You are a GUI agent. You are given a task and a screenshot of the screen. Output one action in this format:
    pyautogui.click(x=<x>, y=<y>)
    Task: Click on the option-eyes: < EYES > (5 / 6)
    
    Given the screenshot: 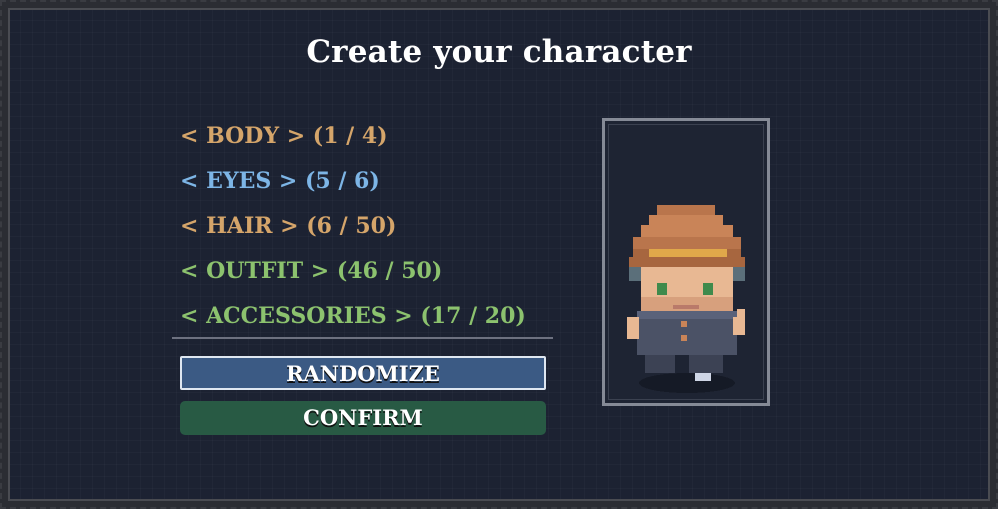 What is the action you would take?
    pyautogui.click(x=353, y=183)
    